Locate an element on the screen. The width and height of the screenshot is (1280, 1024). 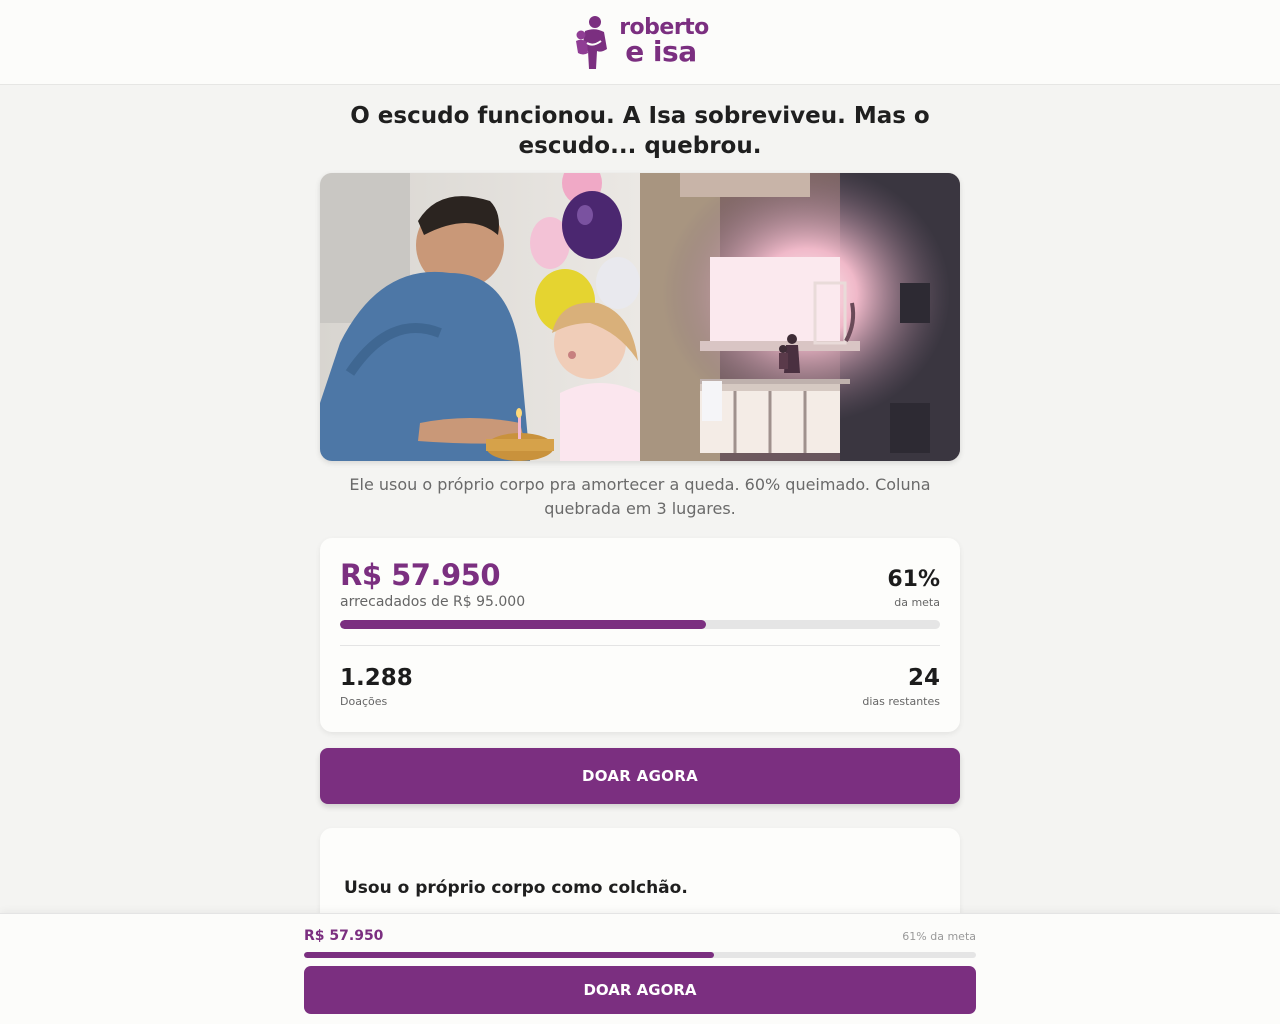
story-title: Usou o próprio corpo como colchão. is located at coordinates (516, 888).